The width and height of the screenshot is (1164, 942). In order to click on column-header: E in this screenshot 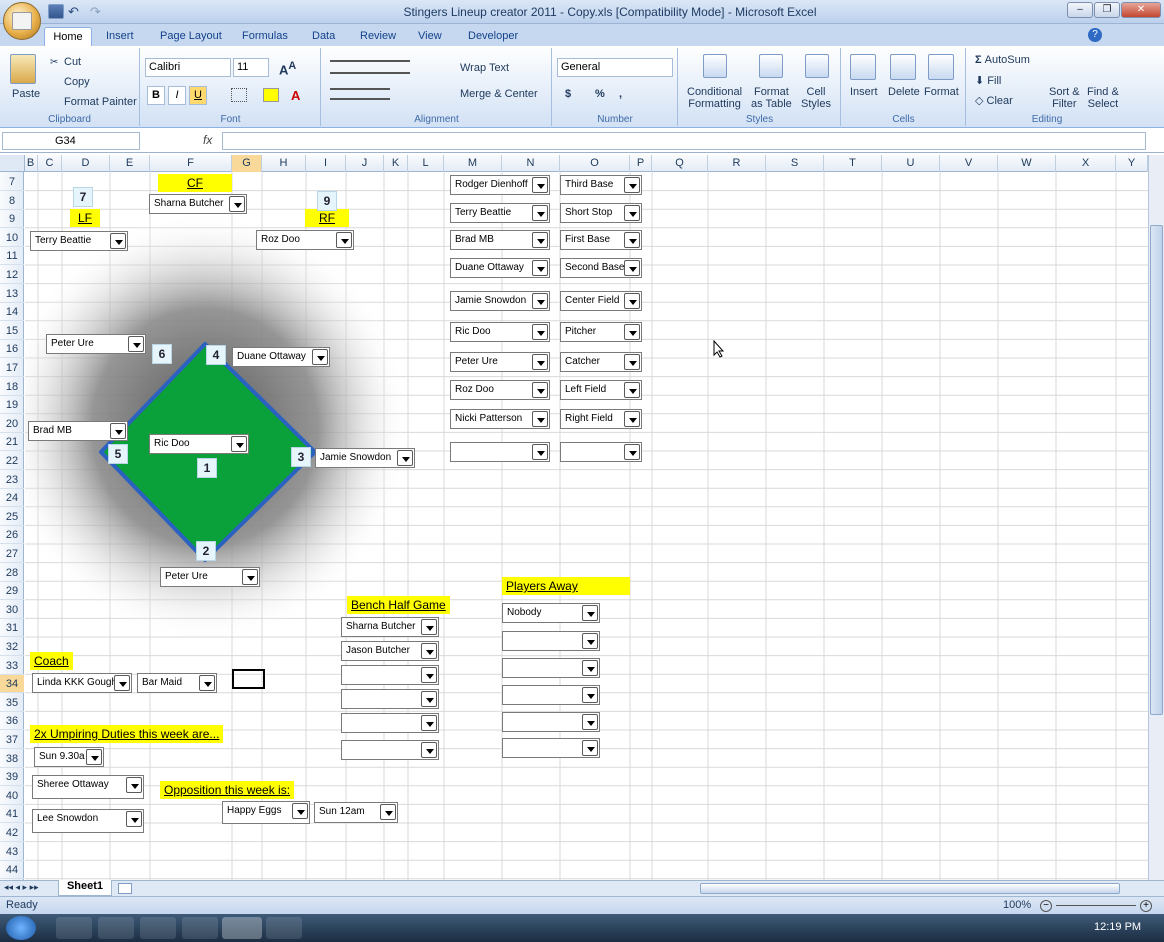, I will do `click(130, 163)`.